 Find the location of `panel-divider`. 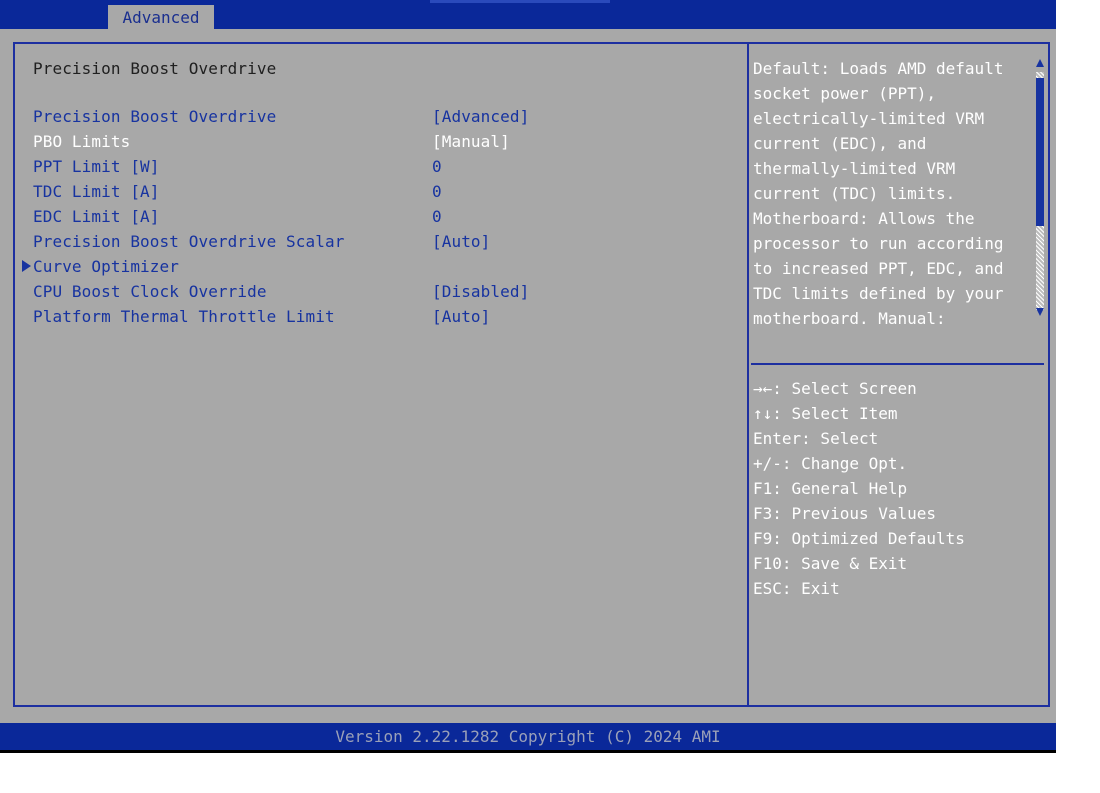

panel-divider is located at coordinates (748, 374).